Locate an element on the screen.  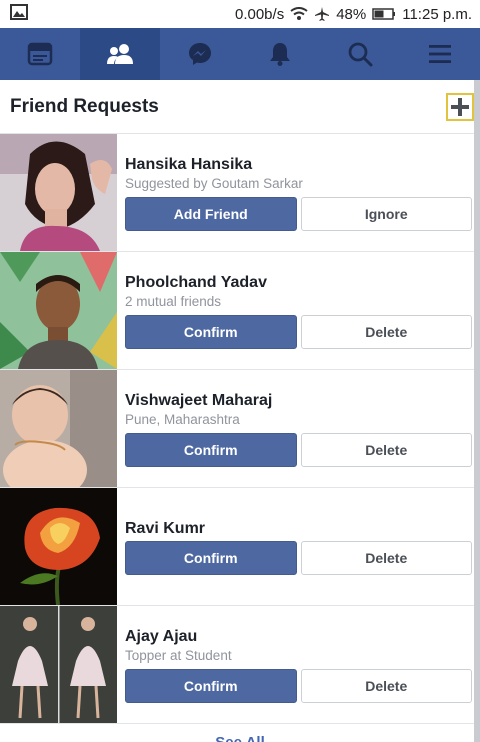
requester-context: Topper at Student is located at coordinates (178, 655).